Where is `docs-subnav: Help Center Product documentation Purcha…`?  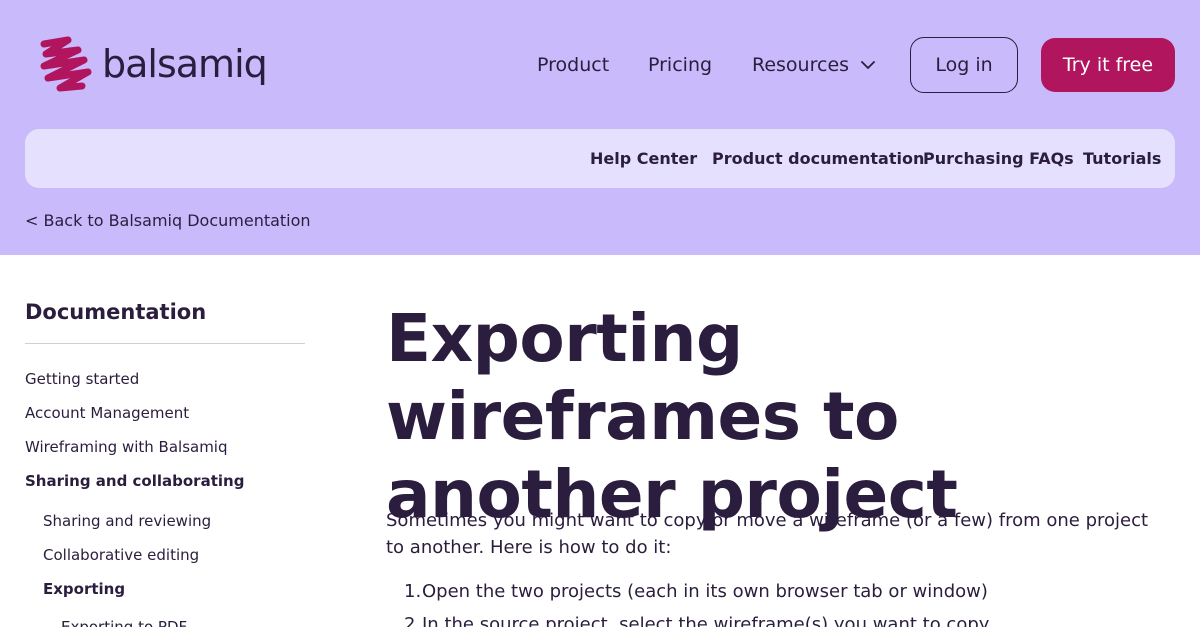
docs-subnav: Help Center Product documentation Purcha… is located at coordinates (600, 158).